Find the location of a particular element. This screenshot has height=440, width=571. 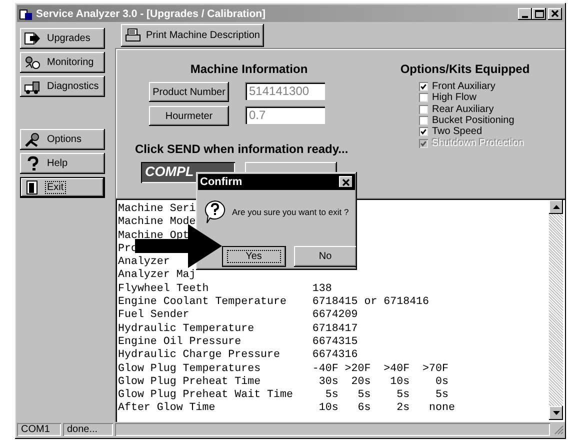

checkbox-label: Rear Auxiliary is located at coordinates (463, 109).